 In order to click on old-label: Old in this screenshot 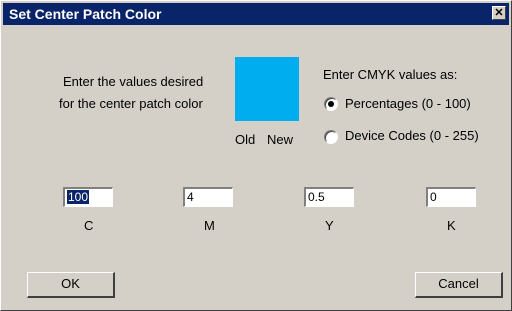, I will do `click(245, 139)`.